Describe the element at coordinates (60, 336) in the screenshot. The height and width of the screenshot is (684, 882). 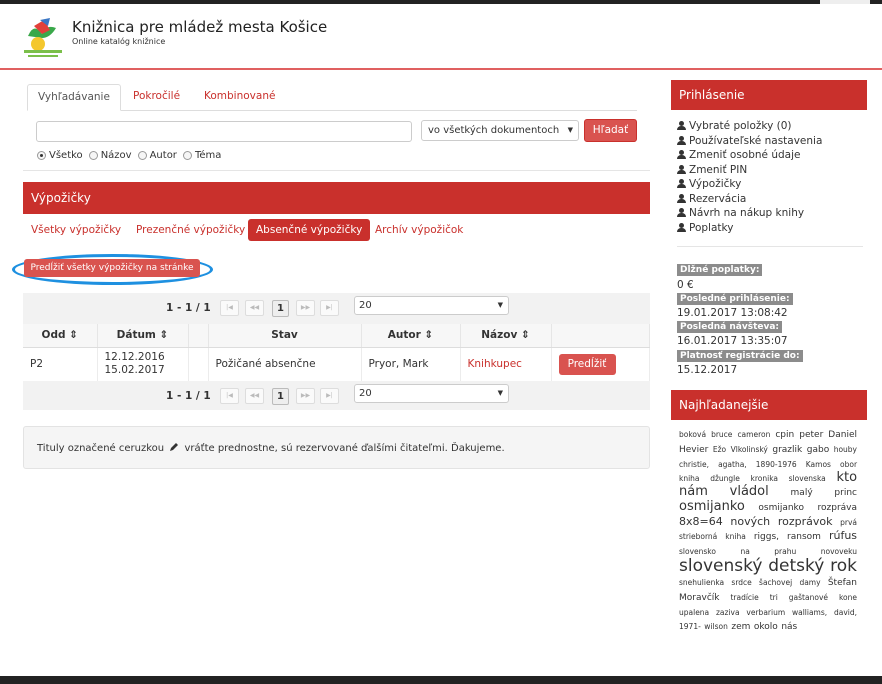
I see `col-dept: Odd ⇕` at that location.